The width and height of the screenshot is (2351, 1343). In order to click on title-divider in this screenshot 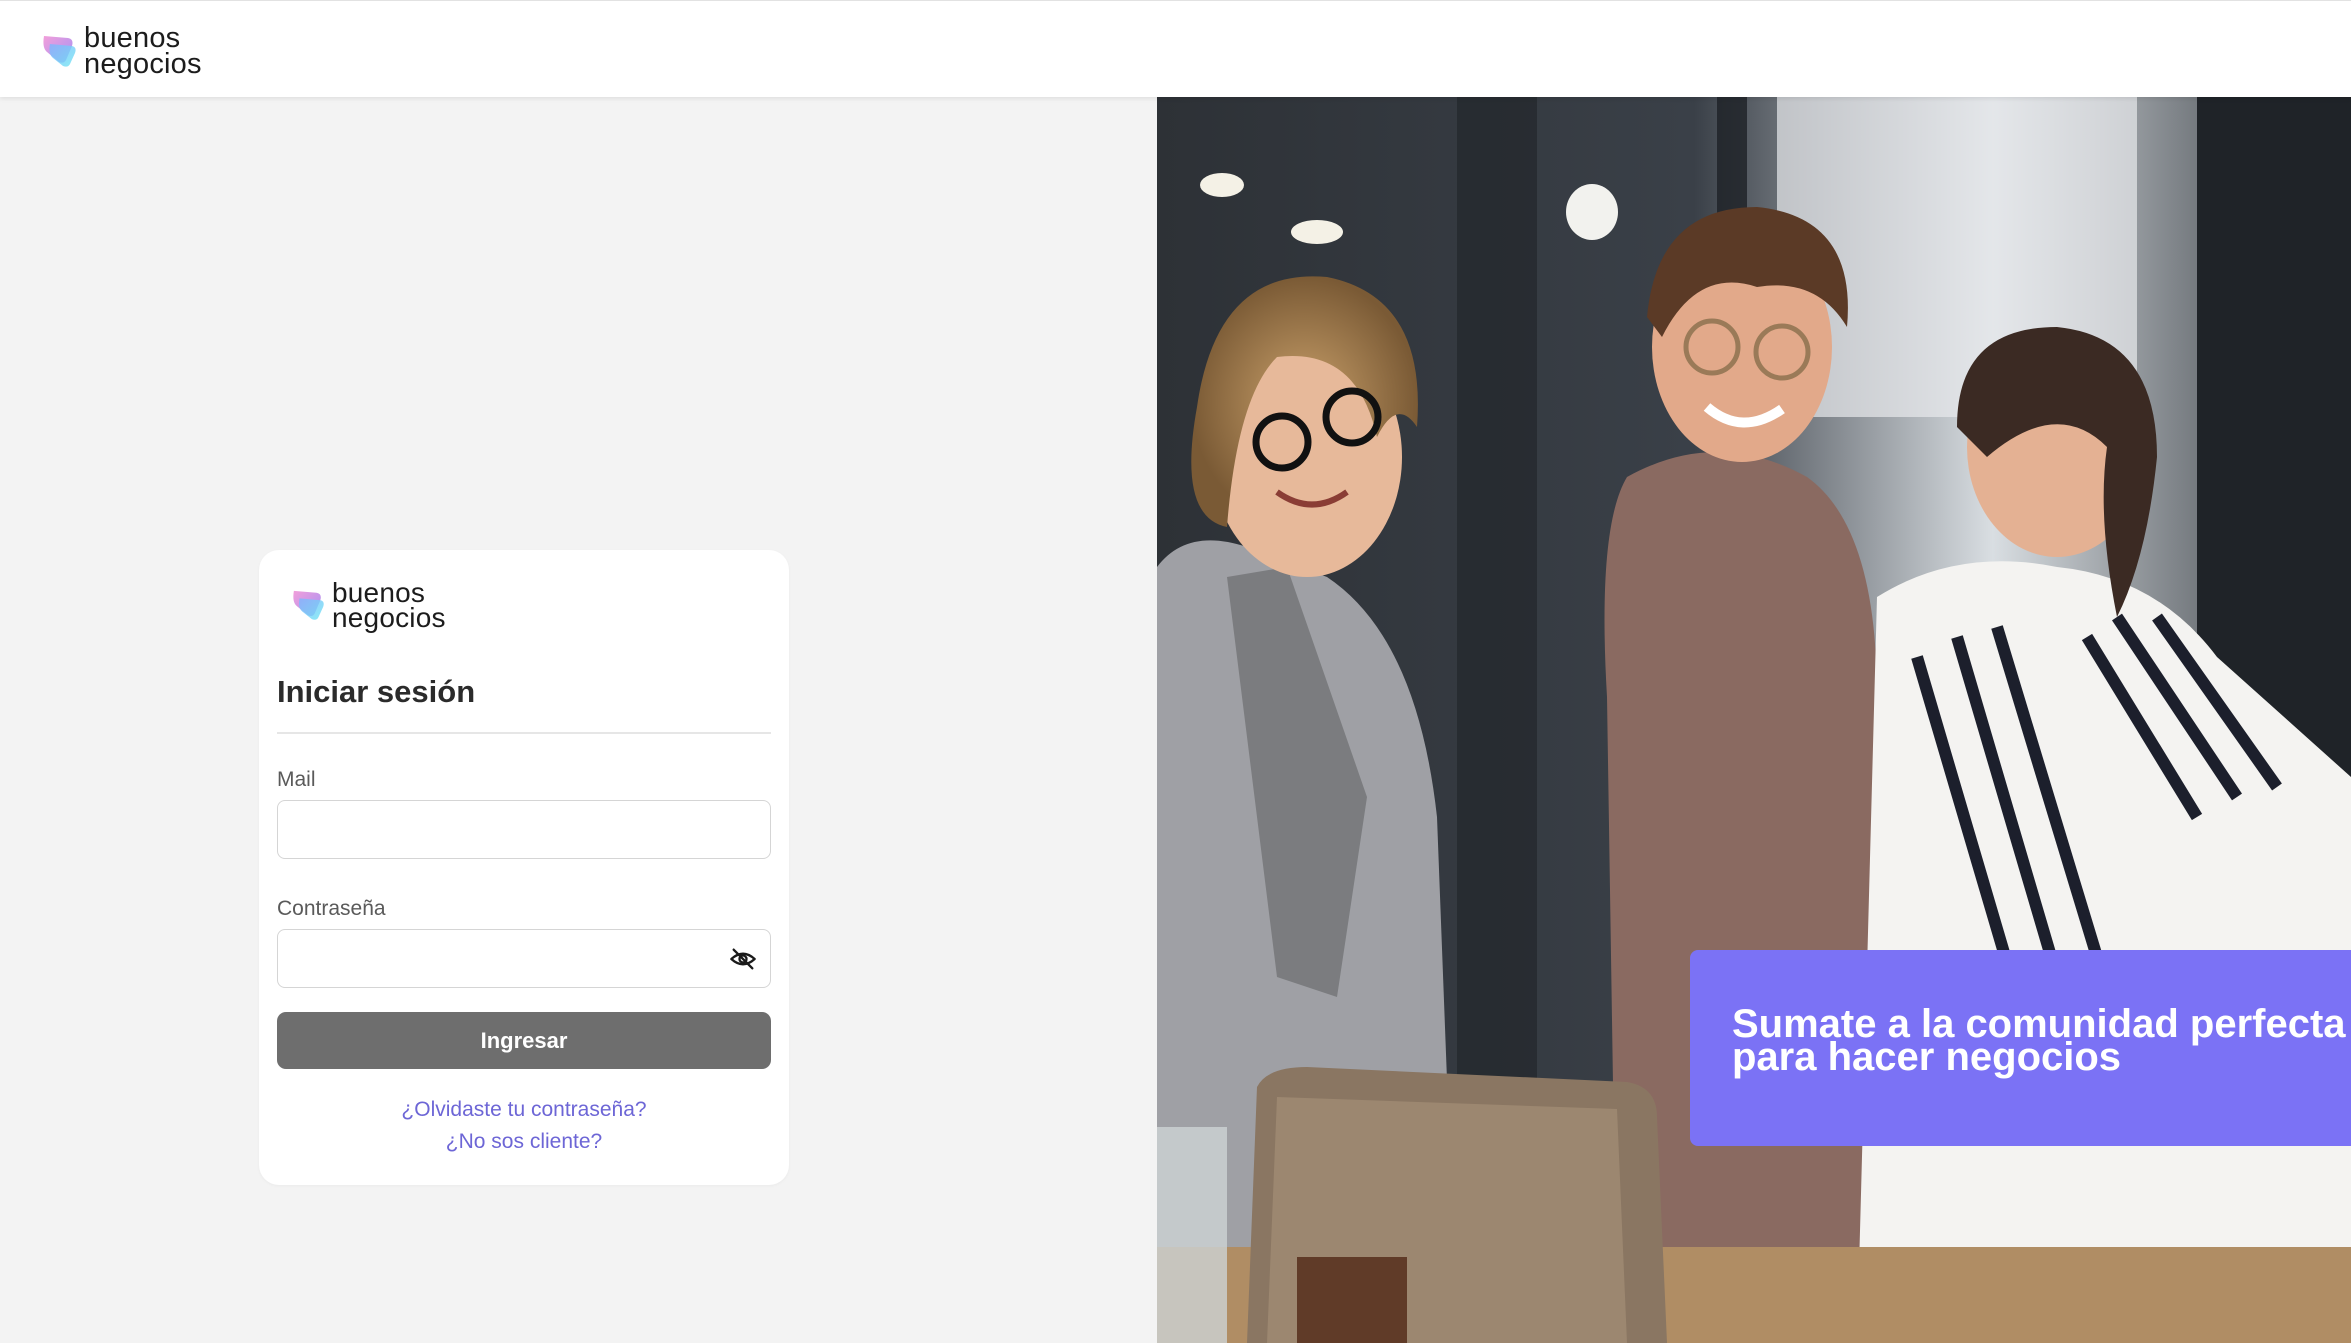, I will do `click(524, 733)`.